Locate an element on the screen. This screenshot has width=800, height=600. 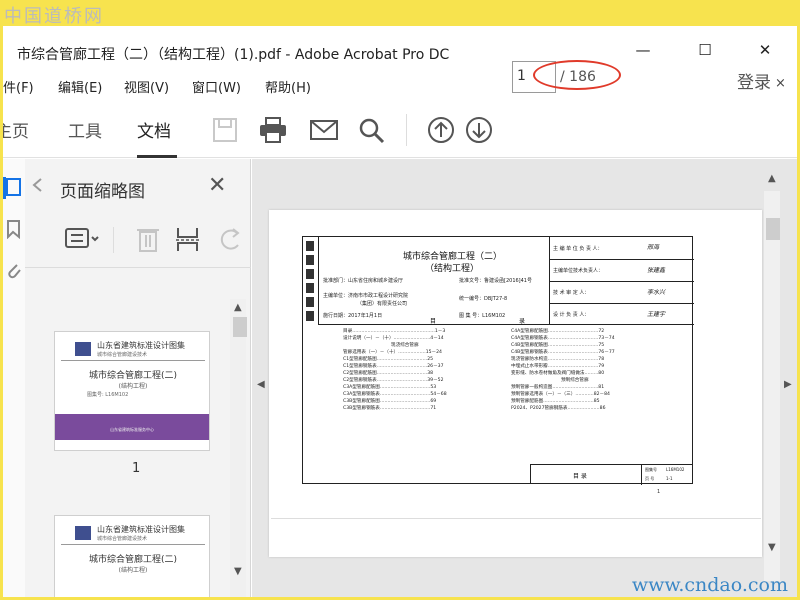
atlas-logo-icon is located at coordinates (83, 349).